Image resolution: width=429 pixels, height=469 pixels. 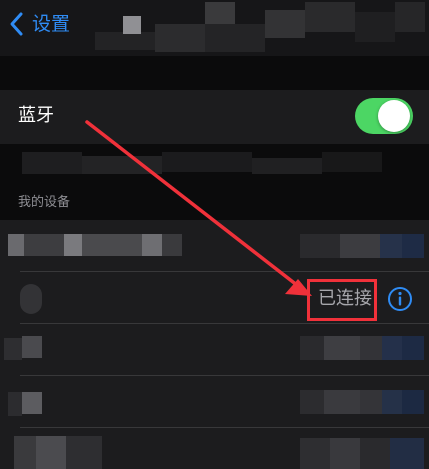 What do you see at coordinates (17, 24) in the screenshot?
I see `chevron-left-icon` at bounding box center [17, 24].